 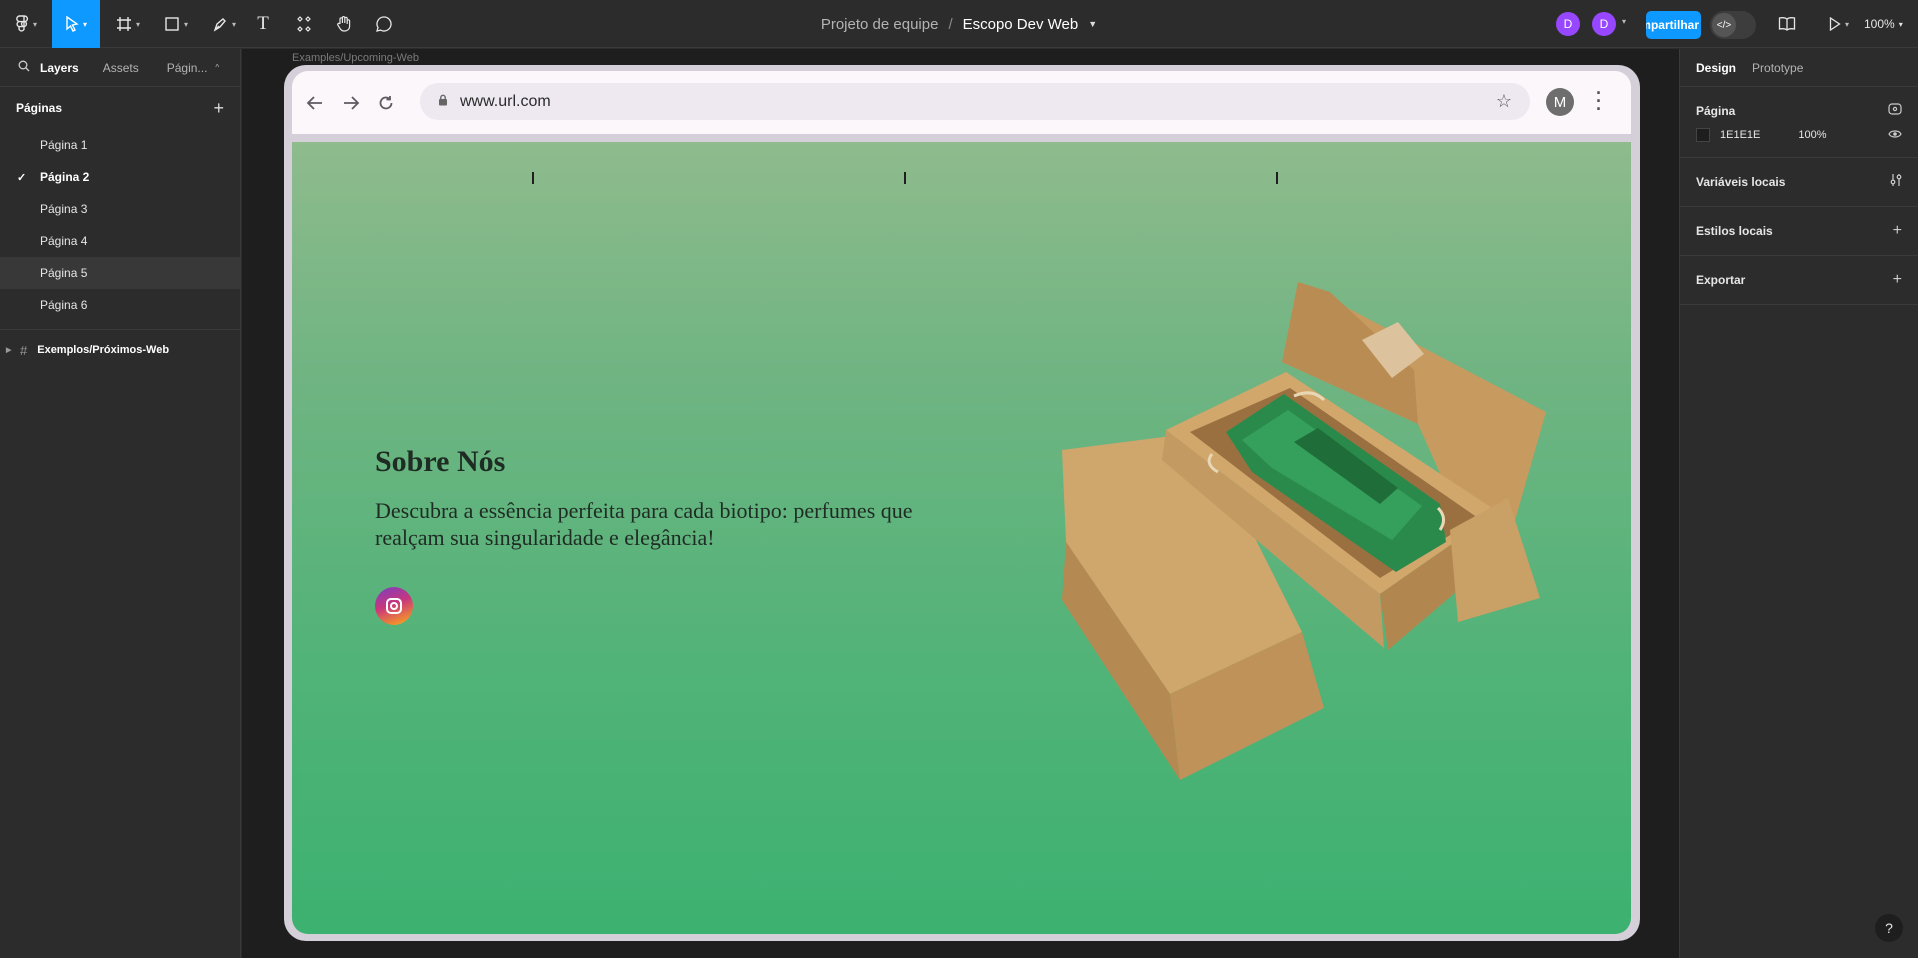 I want to click on code-icon: </>, so click(x=1724, y=25).